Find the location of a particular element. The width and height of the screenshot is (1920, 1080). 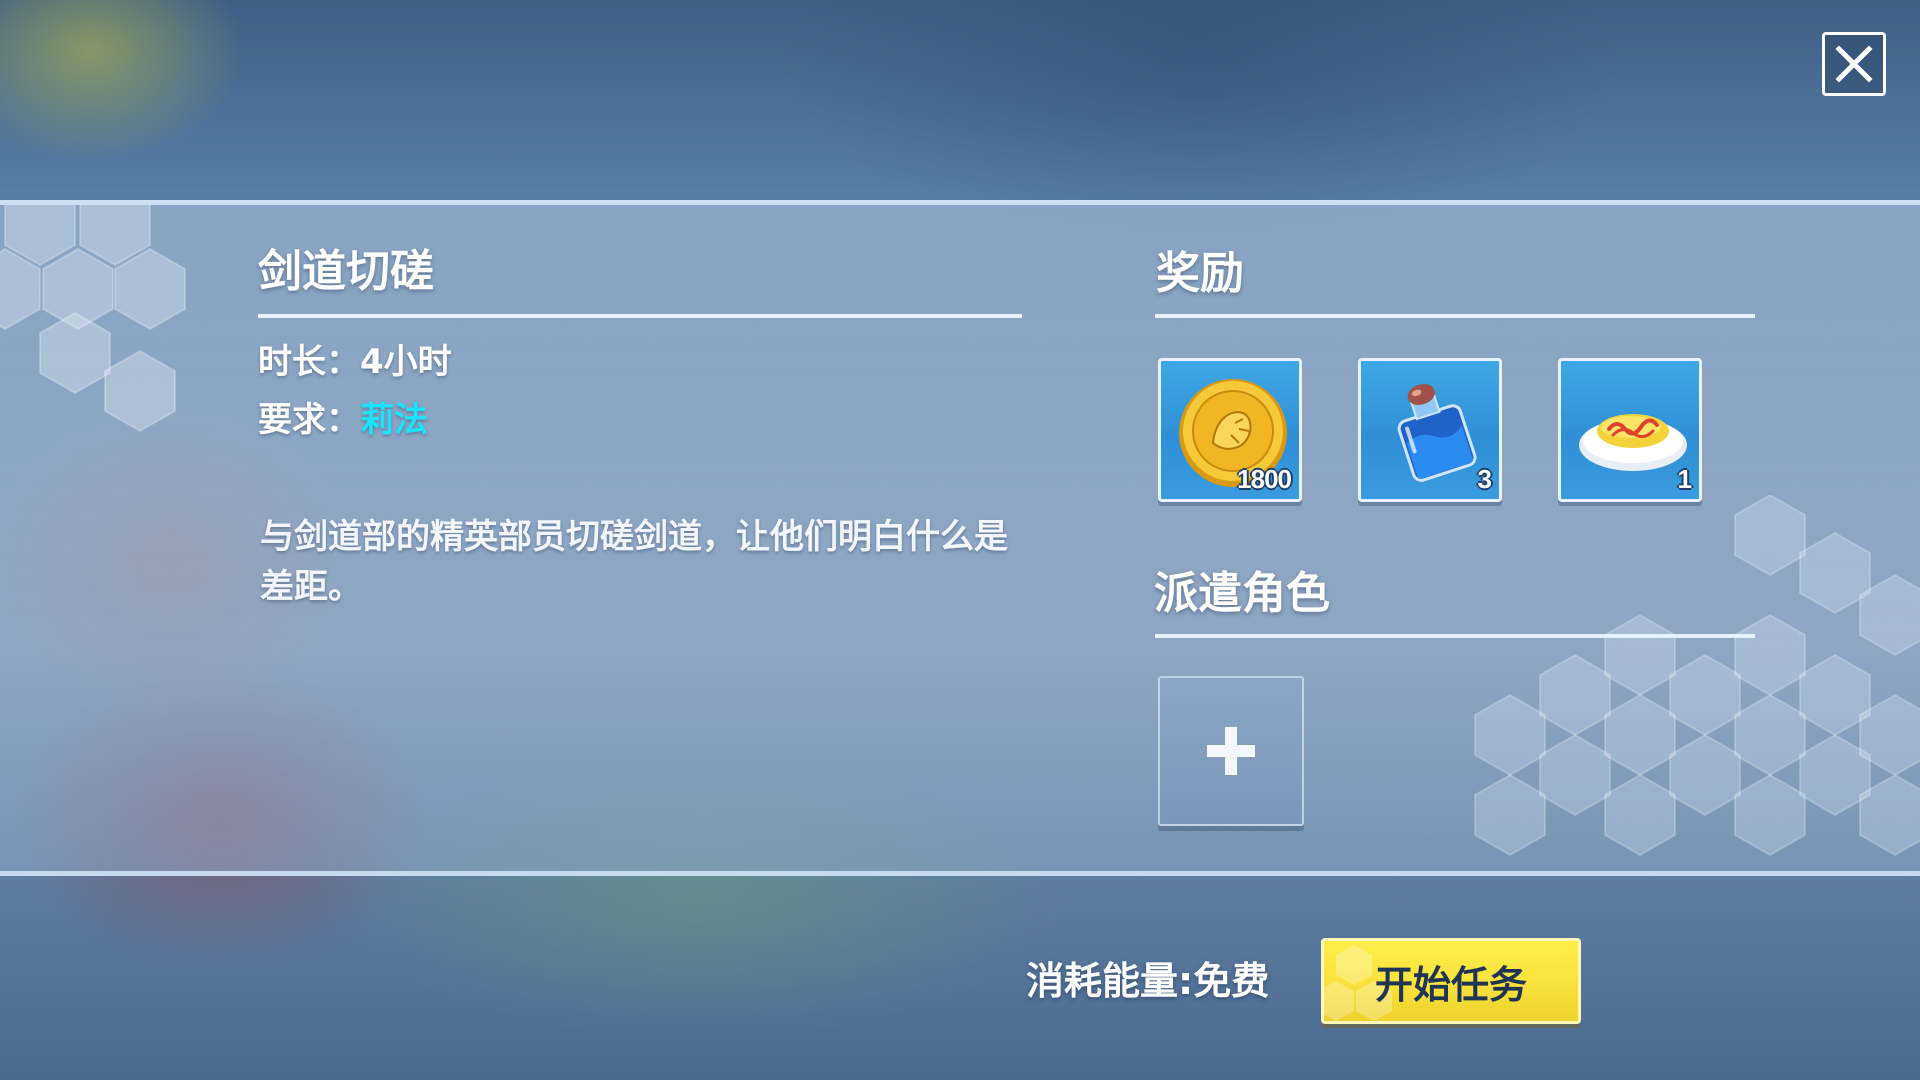

start-mission-label: 开始任务 is located at coordinates (1450, 984).